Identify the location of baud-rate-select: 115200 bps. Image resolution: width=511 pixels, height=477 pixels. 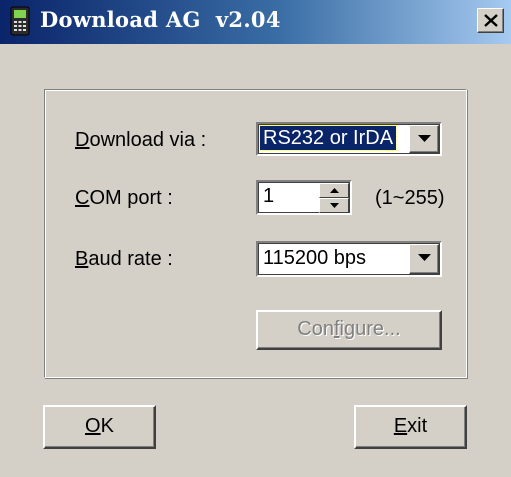
(349, 259).